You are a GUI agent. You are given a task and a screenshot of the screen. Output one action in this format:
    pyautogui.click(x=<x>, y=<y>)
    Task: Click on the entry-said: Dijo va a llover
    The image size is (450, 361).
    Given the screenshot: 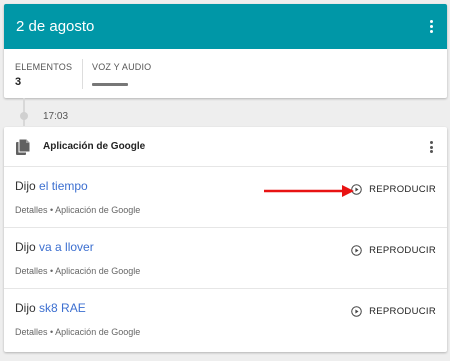 What is the action you would take?
    pyautogui.click(x=54, y=247)
    